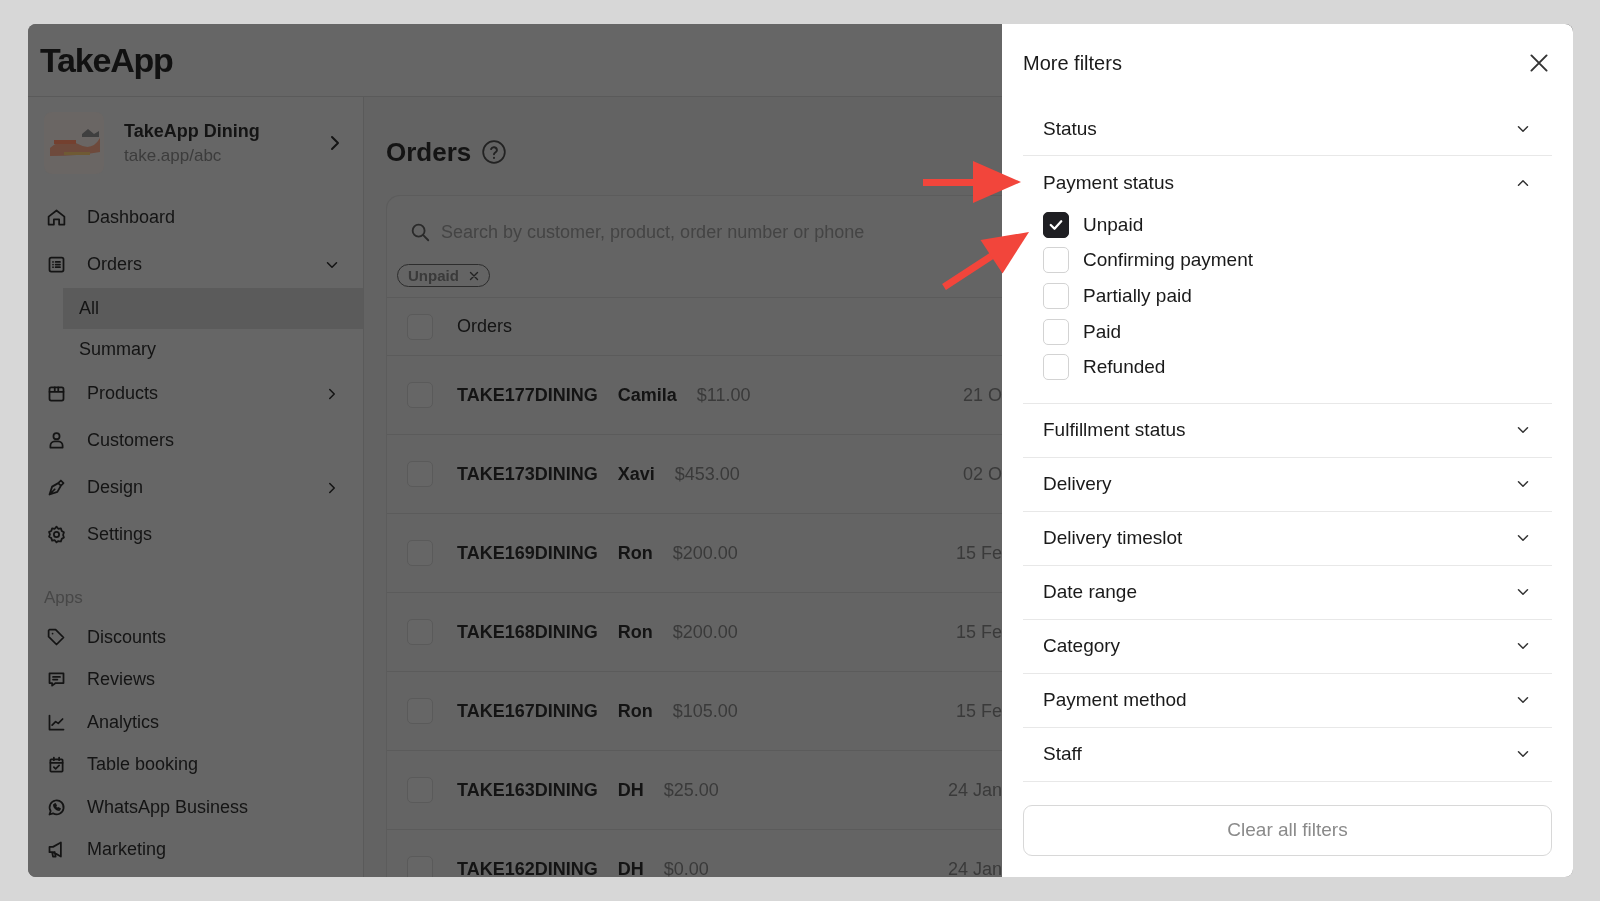  Describe the element at coordinates (527, 711) in the screenshot. I see `table-cell: TAKE167DINING` at that location.